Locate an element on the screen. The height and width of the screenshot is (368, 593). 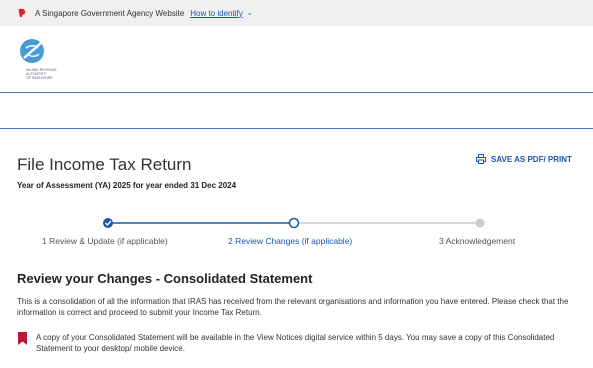
save-as-pdf-print-button: SAVE AS PDF/ PRINT is located at coordinates (524, 159).